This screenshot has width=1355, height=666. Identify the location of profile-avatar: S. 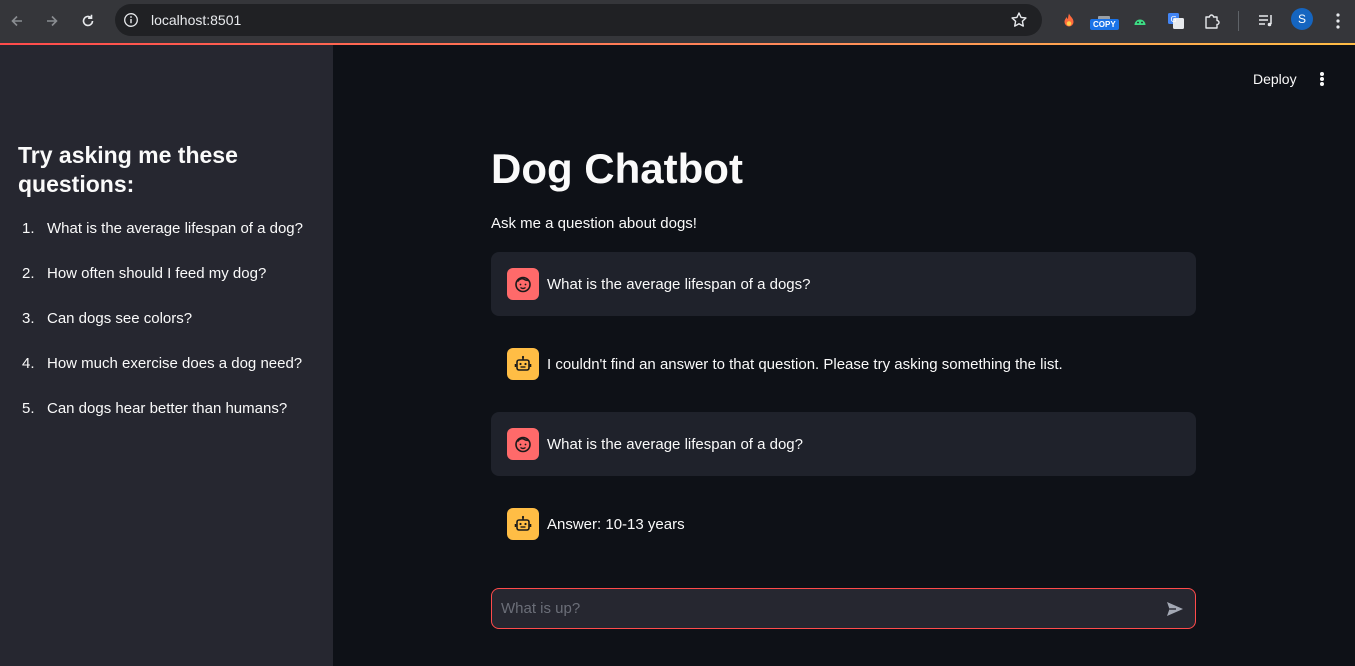
(1302, 19).